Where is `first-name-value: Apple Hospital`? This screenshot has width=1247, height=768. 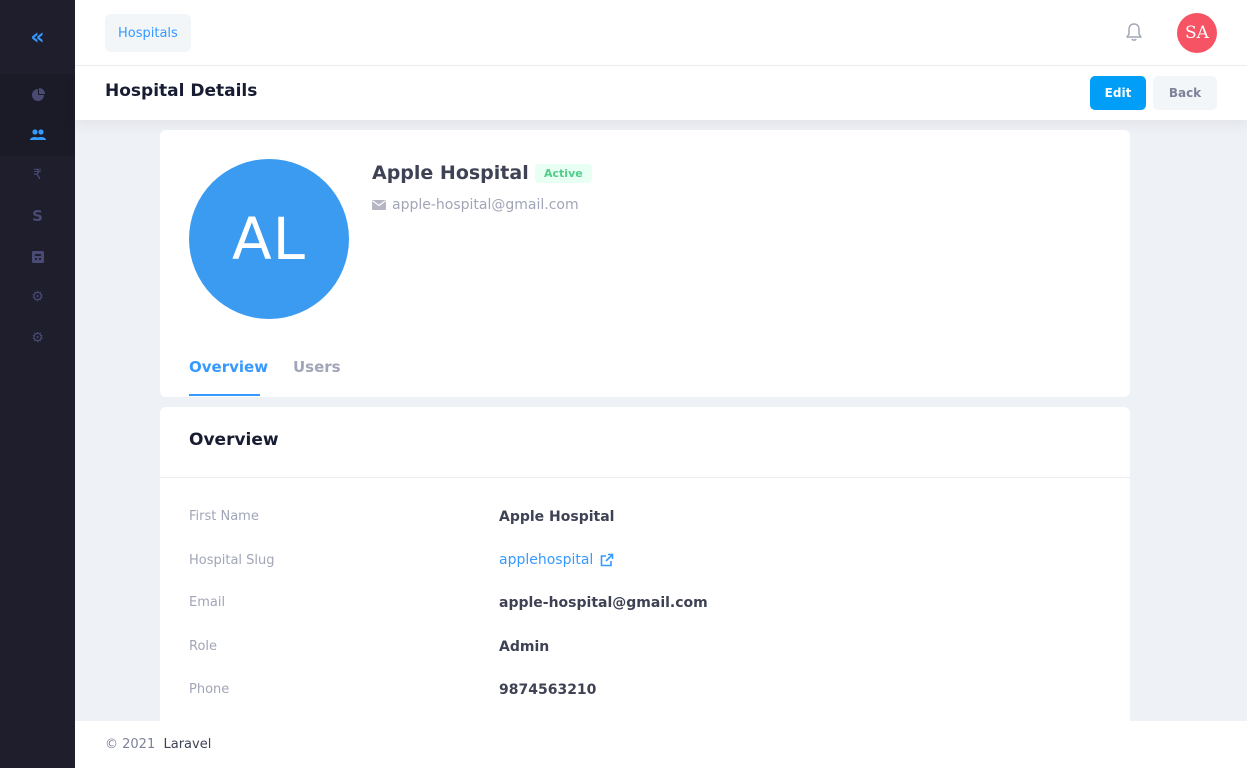
first-name-value: Apple Hospital is located at coordinates (557, 517).